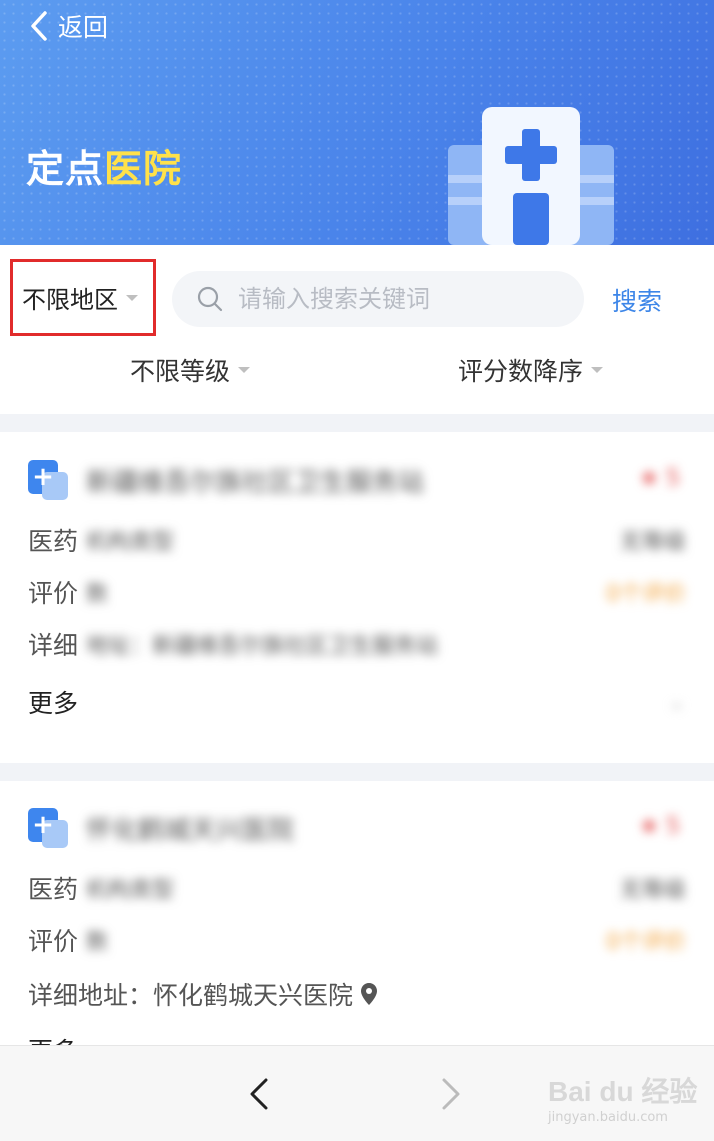 This screenshot has height=1141, width=714. What do you see at coordinates (262, 644) in the screenshot?
I see `address-value: 地址：新疆维吾尔族社区卫生服务站` at bounding box center [262, 644].